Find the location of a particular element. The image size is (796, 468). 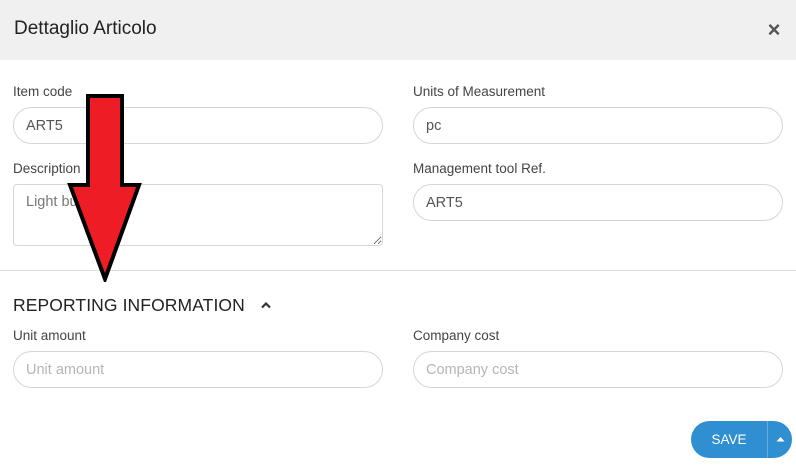

management-ref-input is located at coordinates (598, 202).